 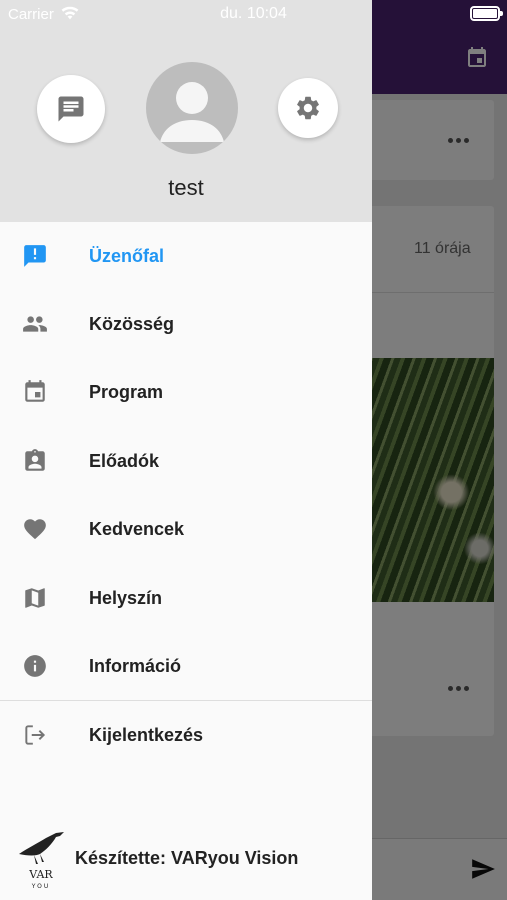 I want to click on logout-label: Kijelentkezés, so click(x=146, y=734).